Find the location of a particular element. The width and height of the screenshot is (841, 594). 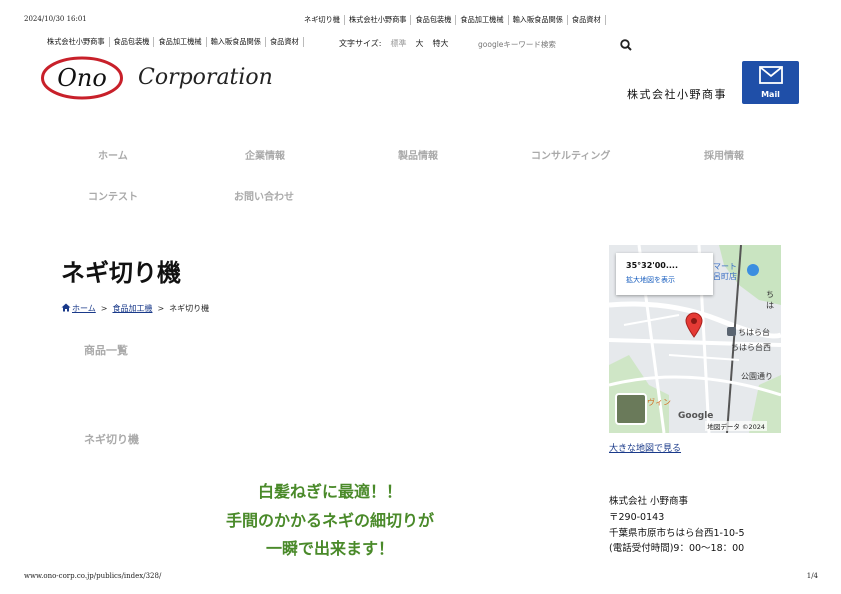

nav-contact: お問い合わせ is located at coordinates (264, 195).